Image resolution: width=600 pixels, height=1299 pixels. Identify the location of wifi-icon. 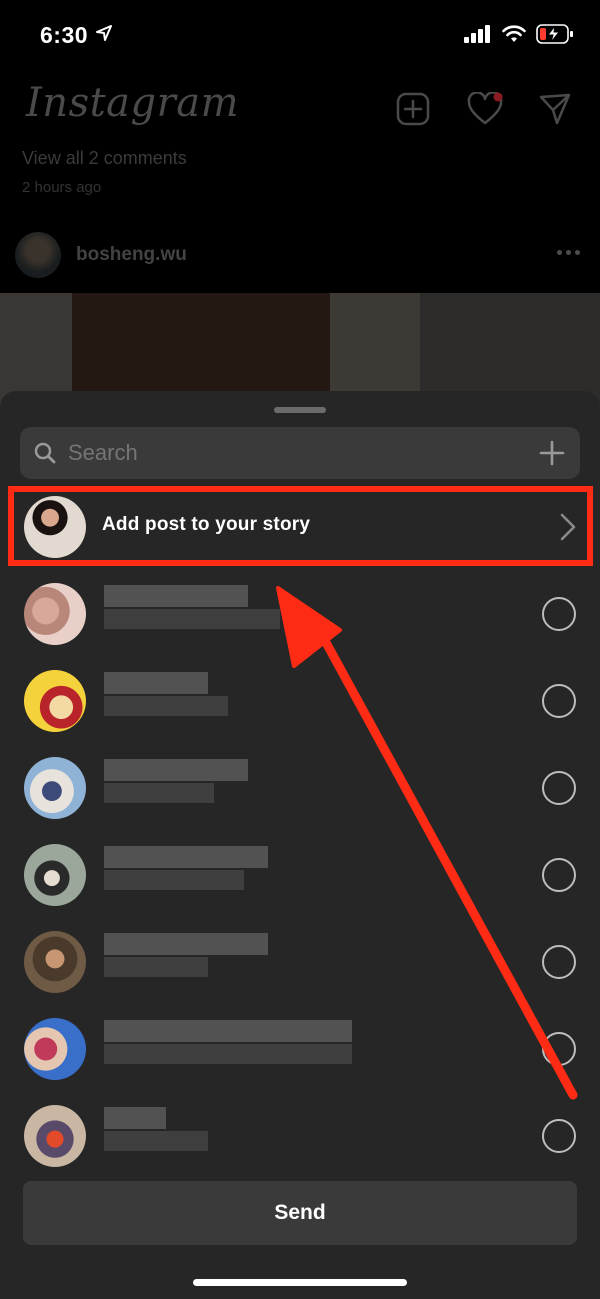
(514, 33).